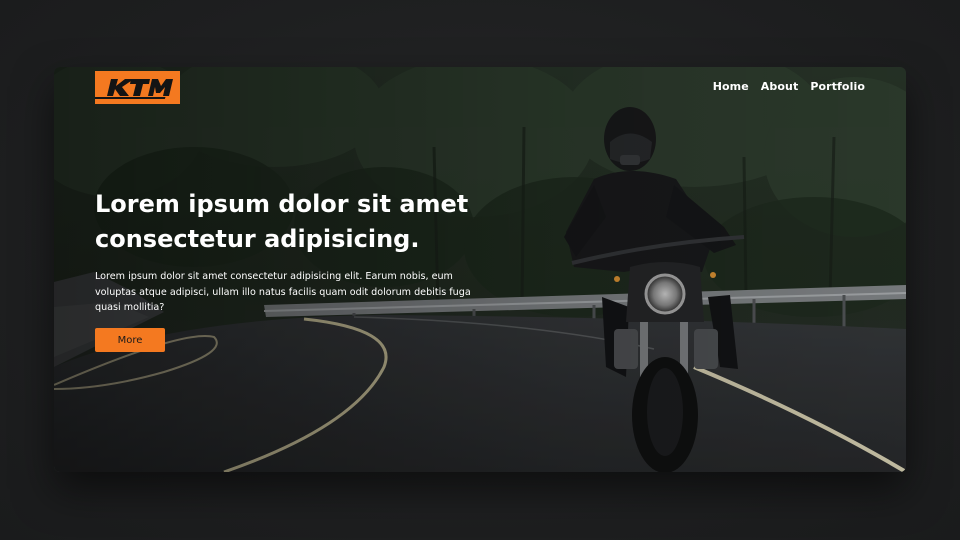 This screenshot has width=960, height=540. What do you see at coordinates (780, 86) in the screenshot?
I see `nav-link-about: About` at bounding box center [780, 86].